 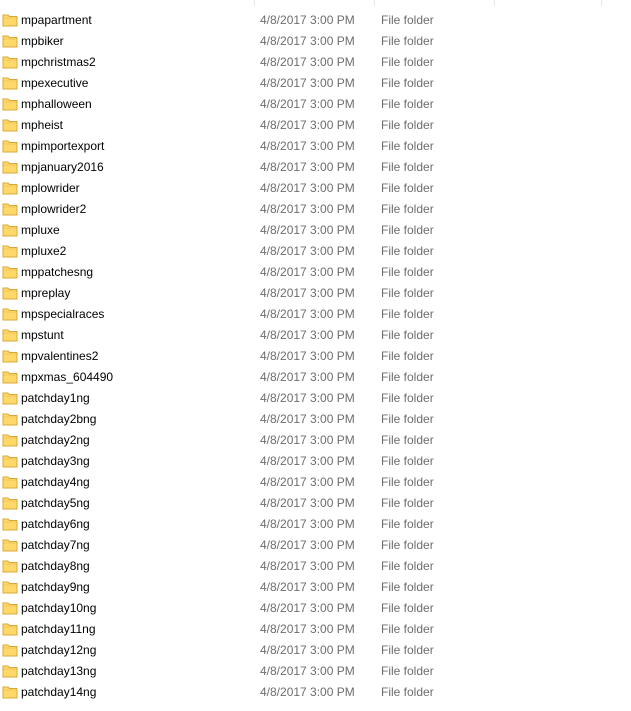 I want to click on file-row: mpexecutive 4/8/2017 3:00 PM File folder, so click(x=315, y=83).